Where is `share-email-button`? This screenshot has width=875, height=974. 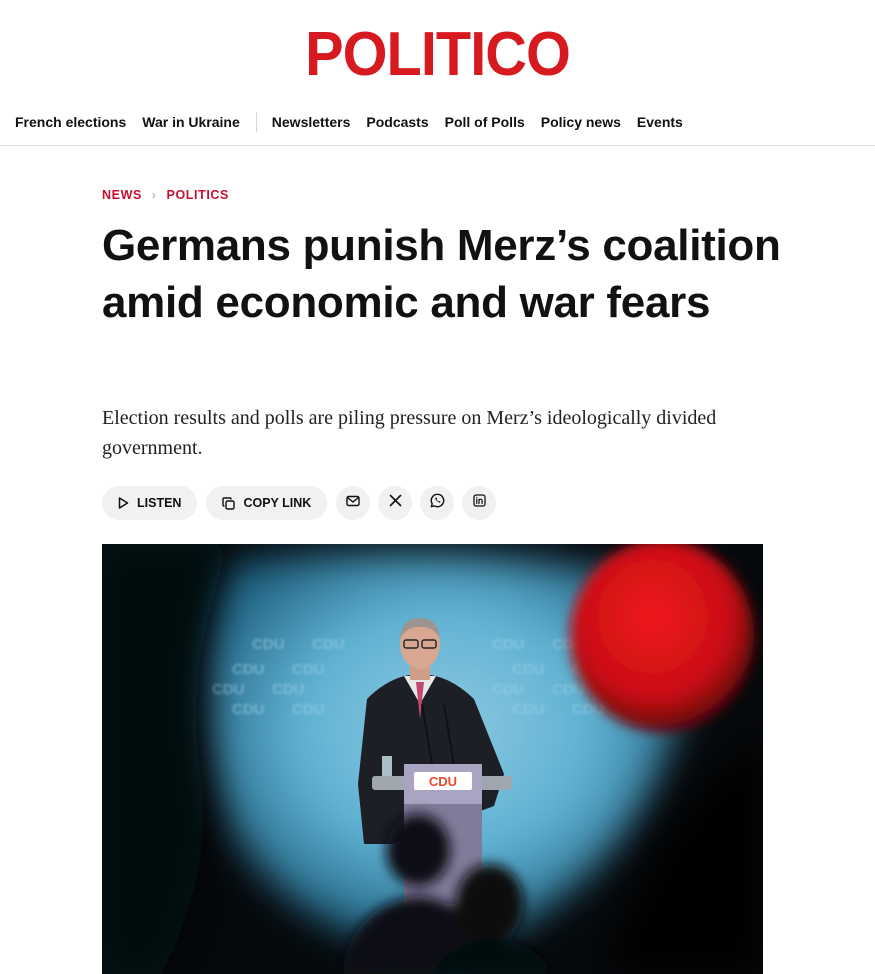
share-email-button is located at coordinates (353, 503).